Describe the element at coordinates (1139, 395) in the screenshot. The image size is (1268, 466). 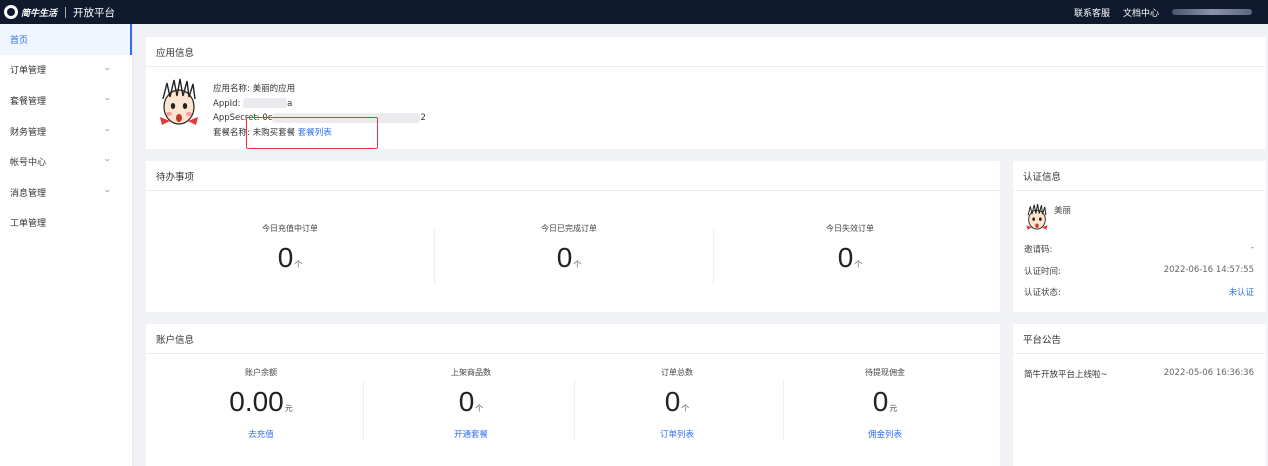
I see `notice-card: 平台公告 简牛开放平台上线啦~ 2022-05-06 16:36:36` at that location.